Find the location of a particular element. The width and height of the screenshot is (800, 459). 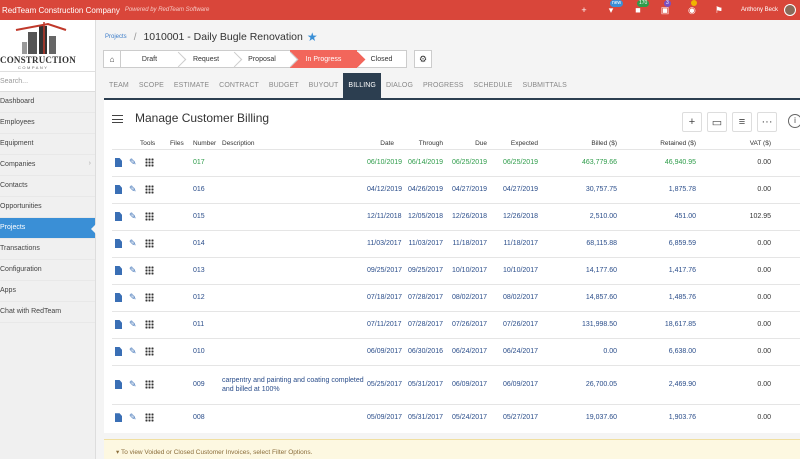

col-r: R is located at coordinates (785, 143).